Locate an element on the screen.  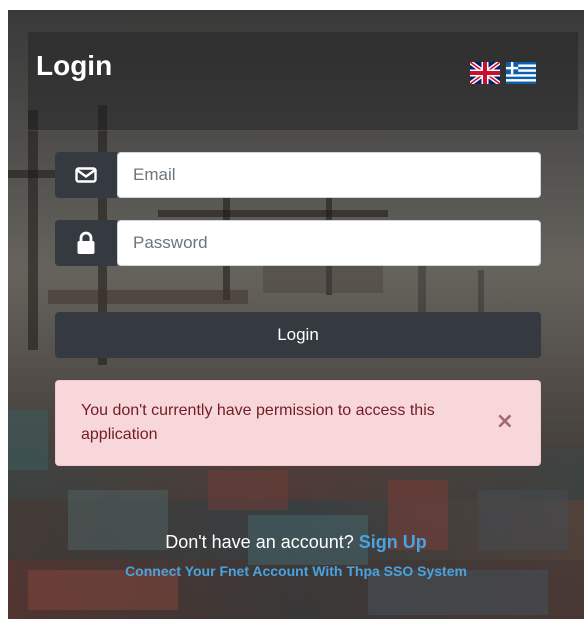
signup-prompt-line: Don't have an account? Sign Up is located at coordinates (296, 542).